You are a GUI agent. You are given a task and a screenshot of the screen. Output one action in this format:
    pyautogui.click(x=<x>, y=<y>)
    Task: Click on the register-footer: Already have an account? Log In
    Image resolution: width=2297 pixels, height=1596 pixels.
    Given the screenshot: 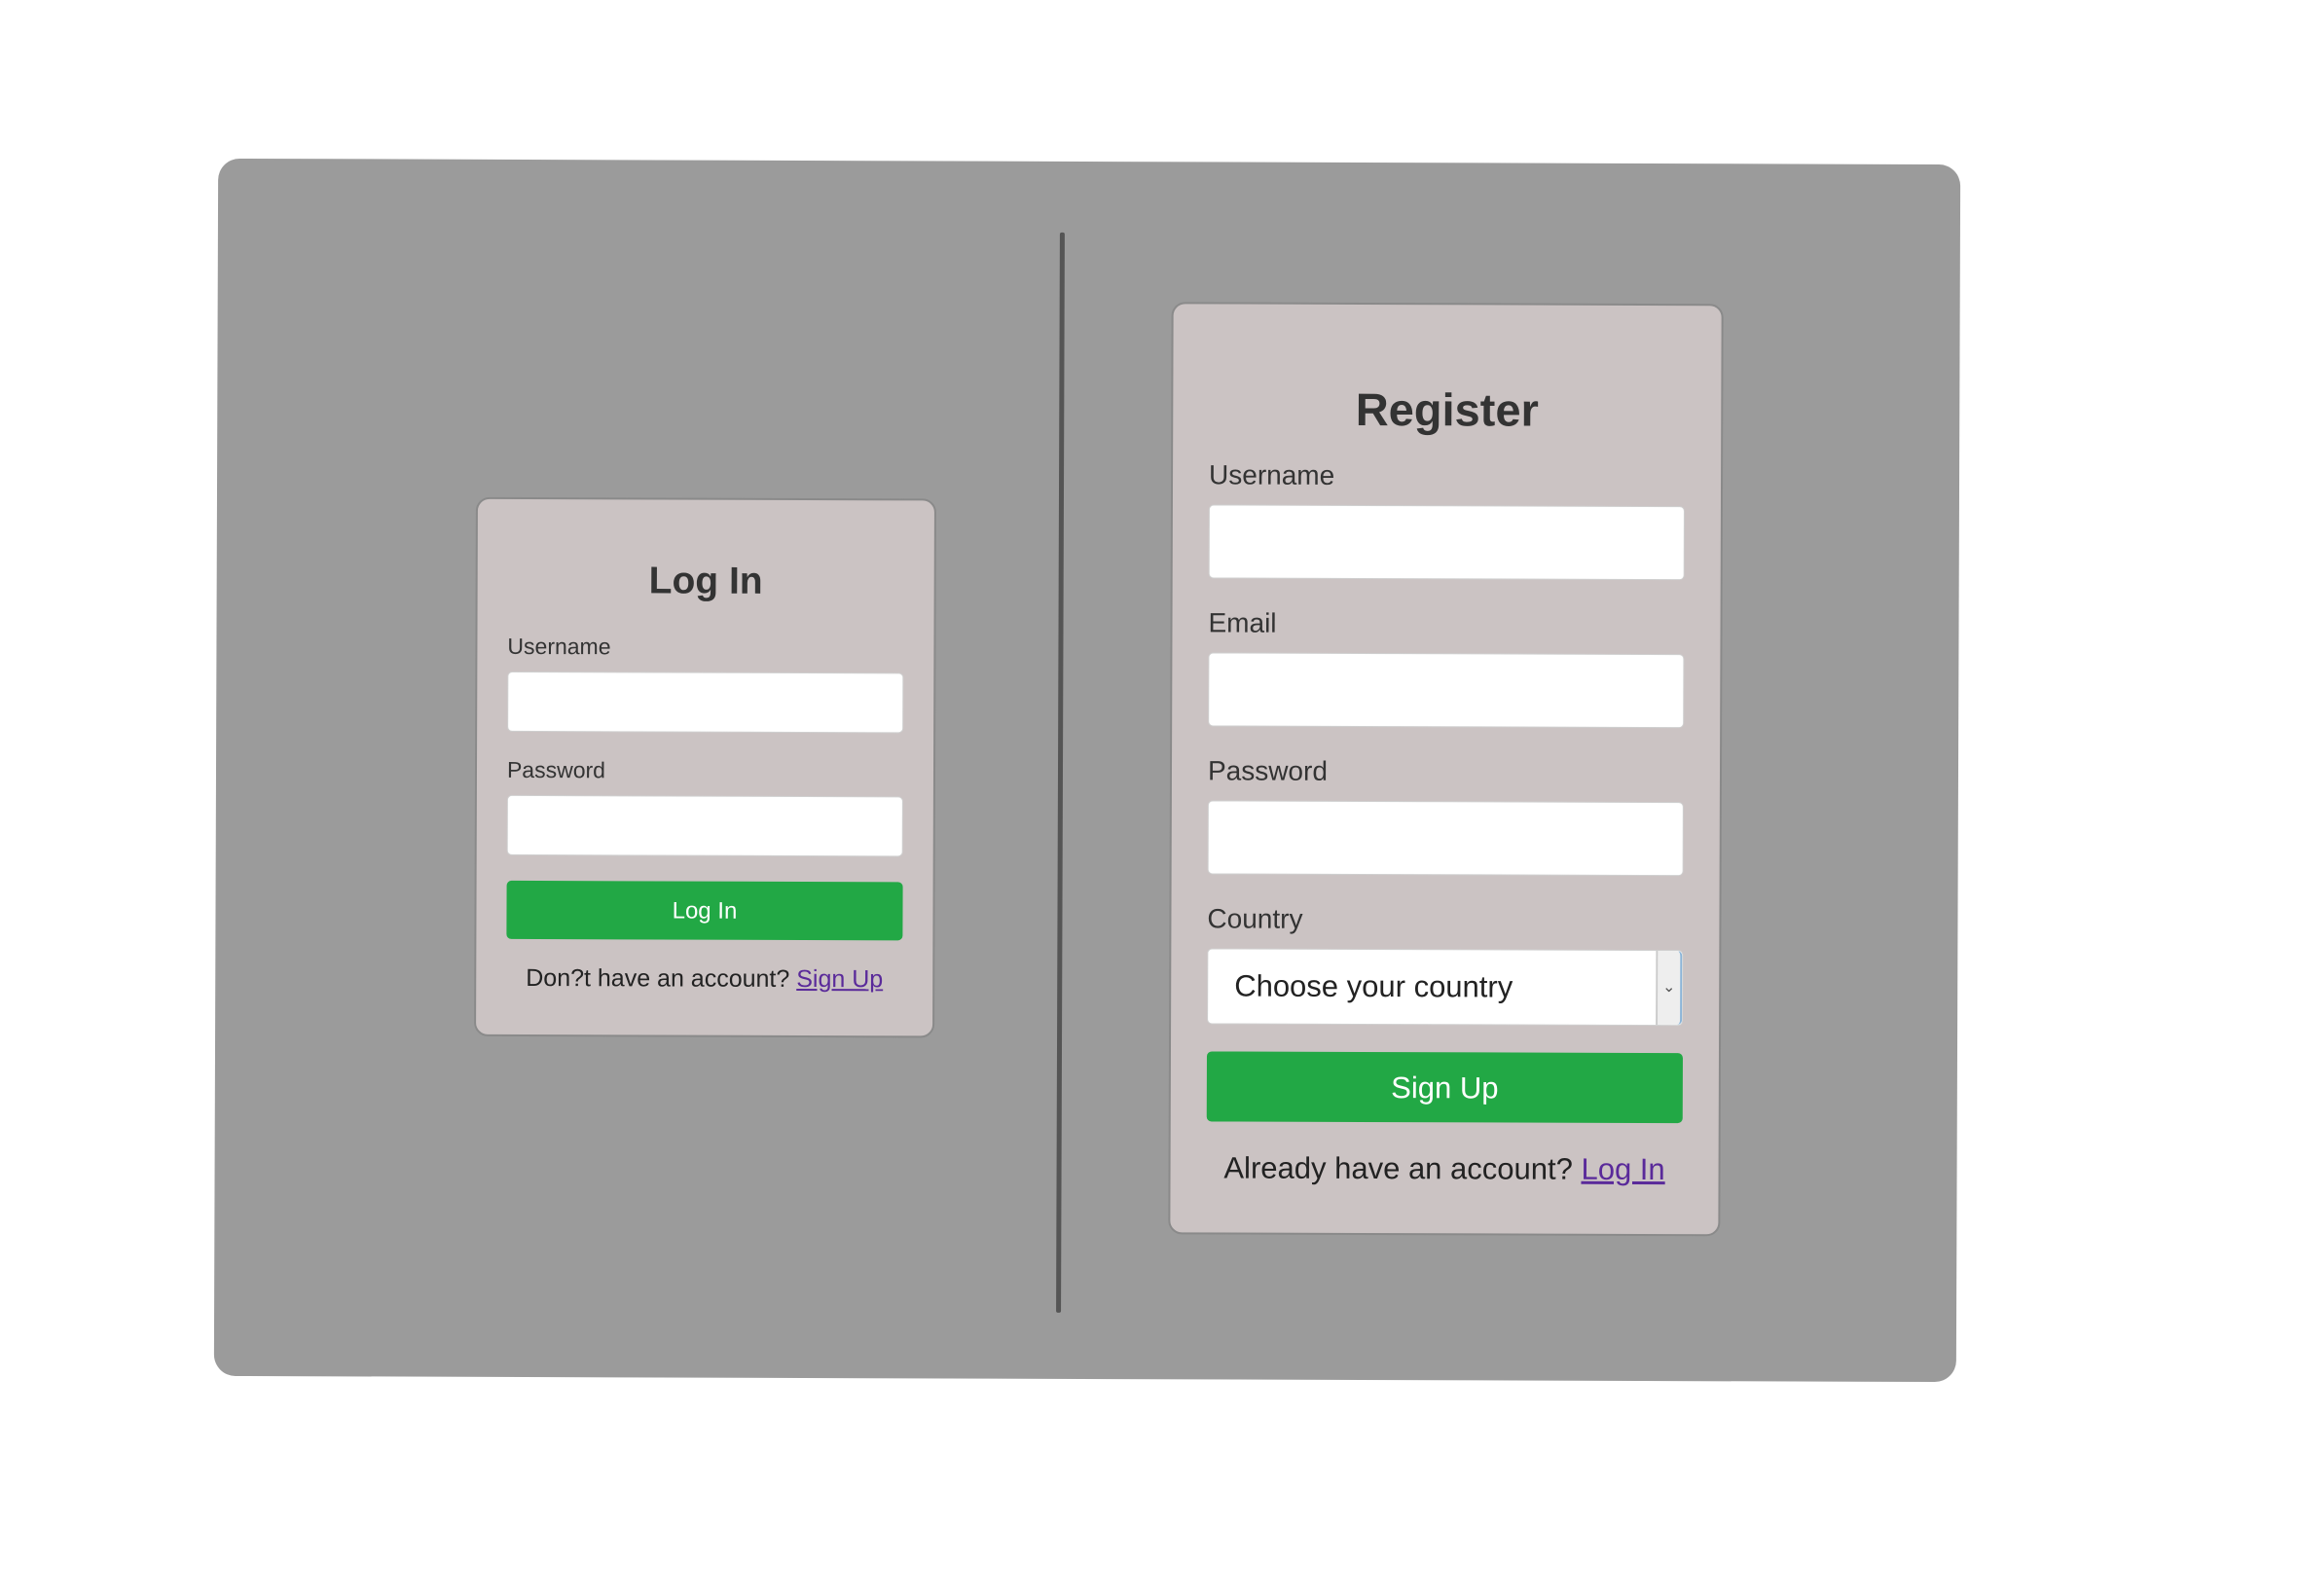 What is the action you would take?
    pyautogui.click(x=1445, y=1168)
    